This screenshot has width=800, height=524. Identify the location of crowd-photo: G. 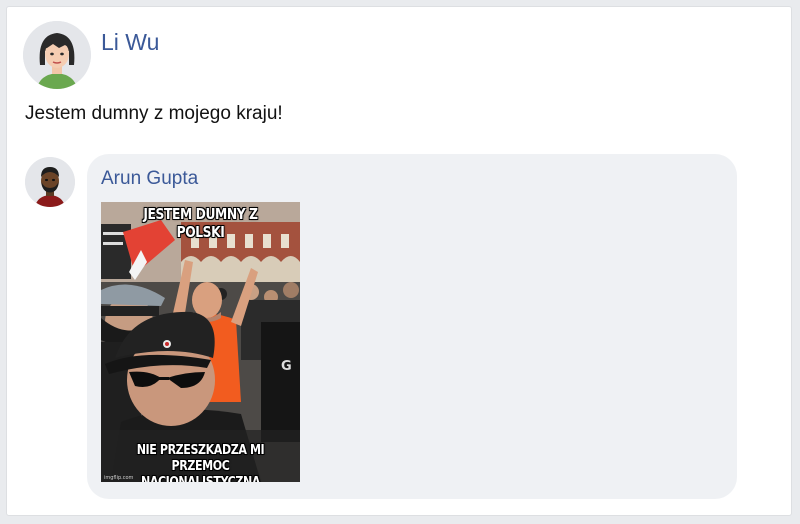
(200, 342).